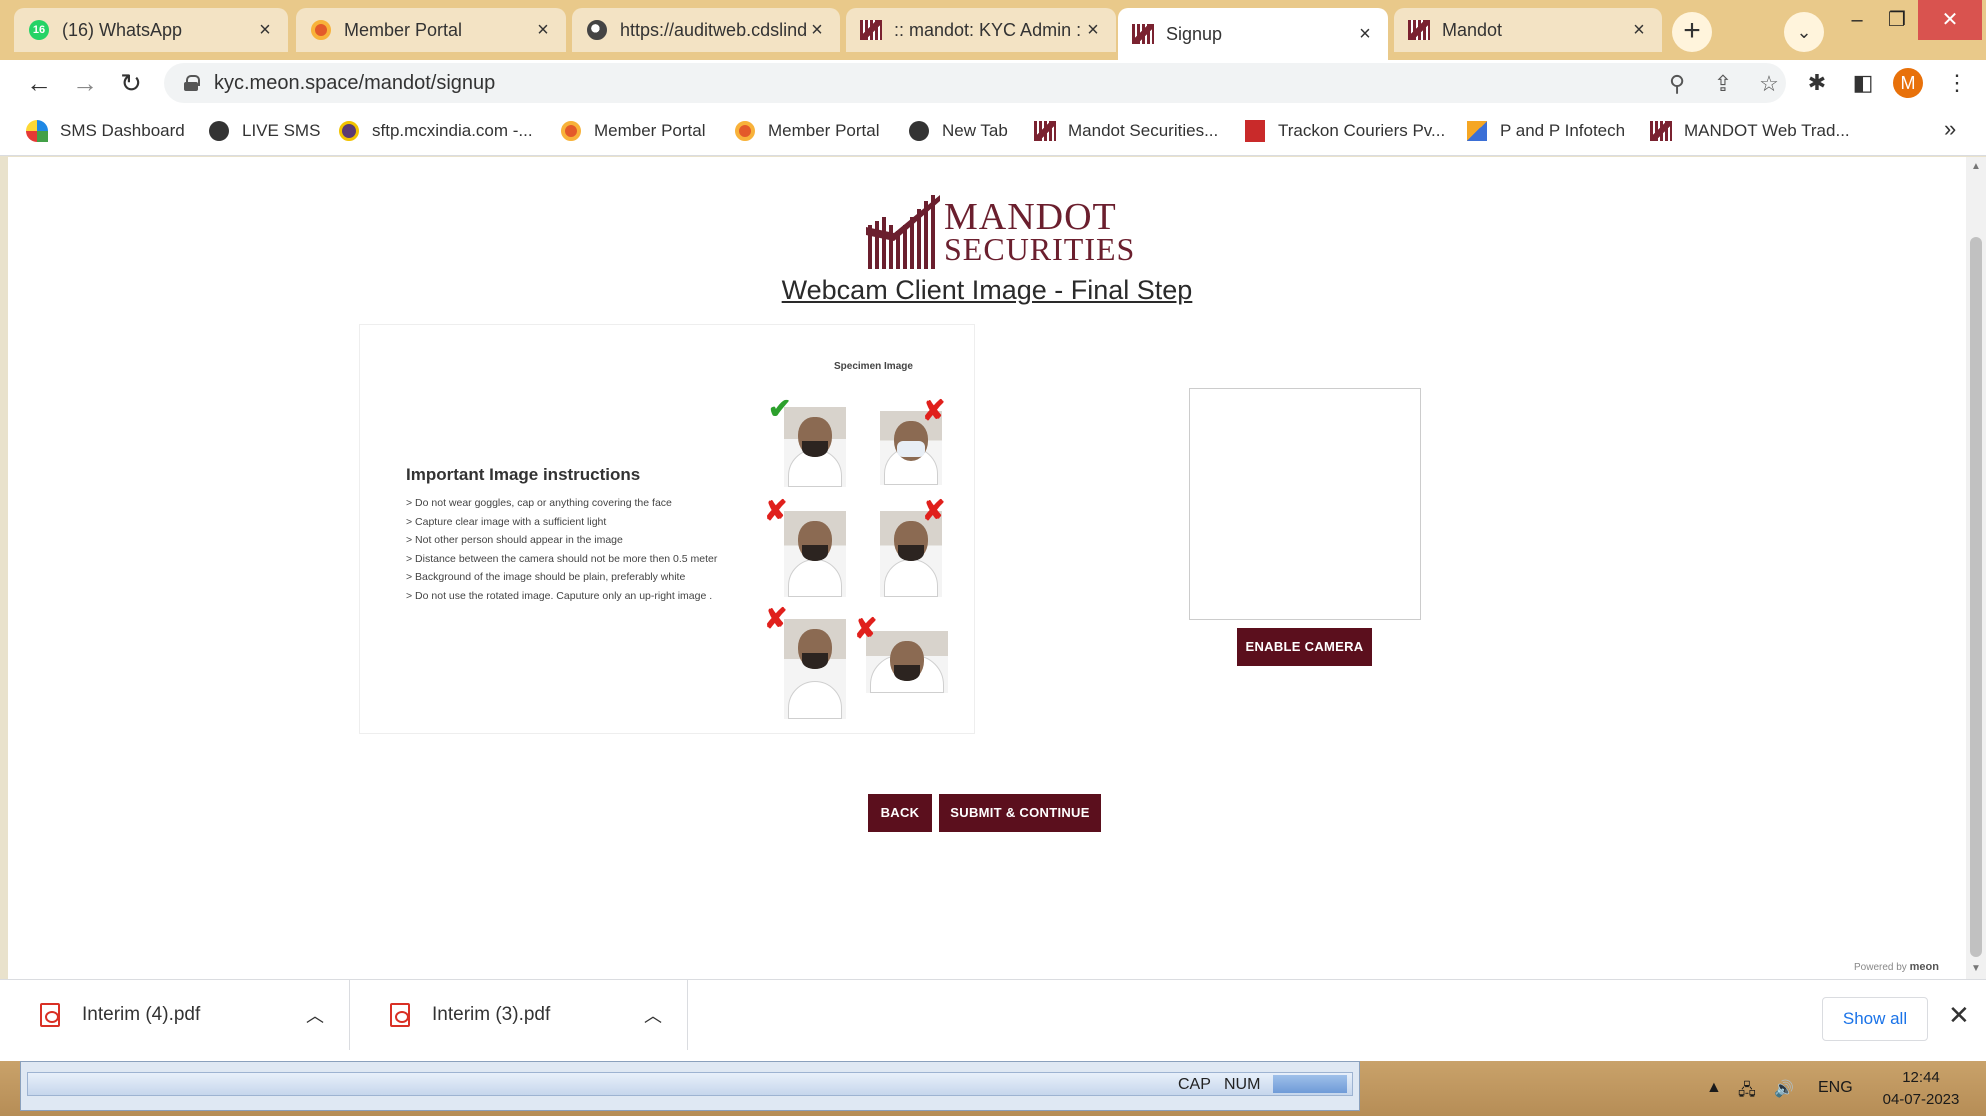 The image size is (1986, 1116). I want to click on brand-subtitle: SECURITIES, so click(1040, 249).